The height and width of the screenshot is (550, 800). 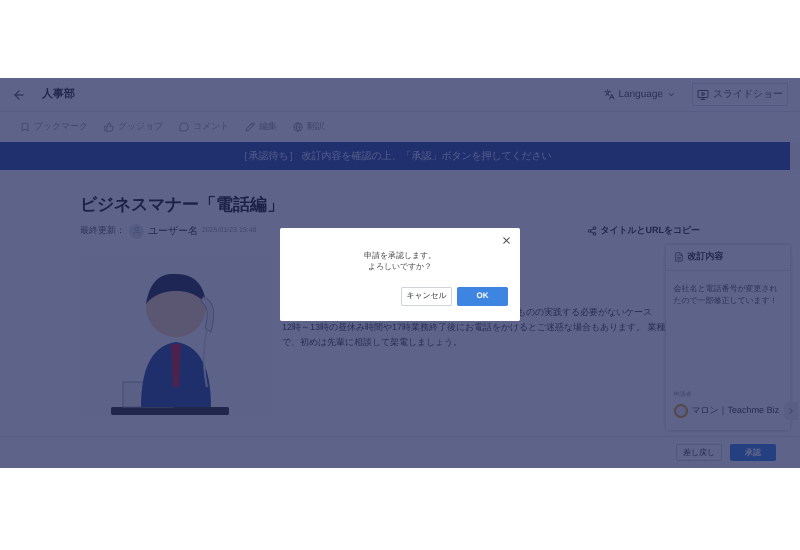 I want to click on dialog-message: 申請を承認します。 よろしいですか？, so click(x=400, y=261).